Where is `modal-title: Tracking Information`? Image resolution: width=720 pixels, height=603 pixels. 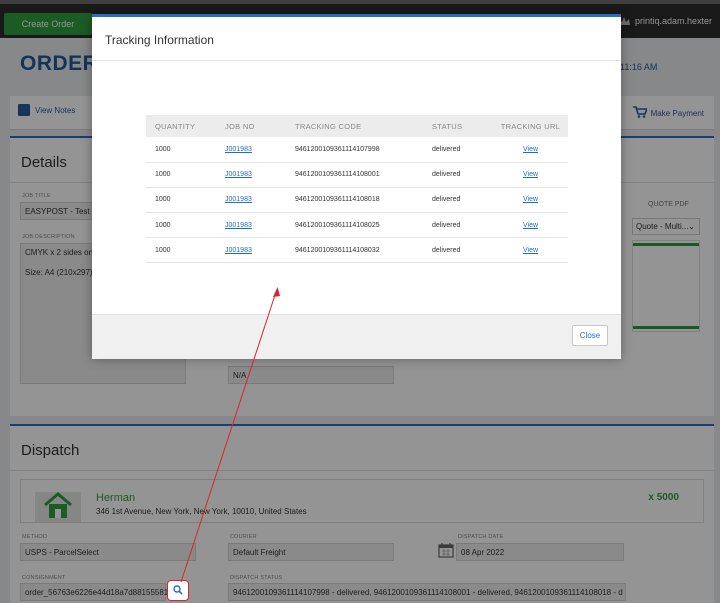 modal-title: Tracking Information is located at coordinates (159, 40).